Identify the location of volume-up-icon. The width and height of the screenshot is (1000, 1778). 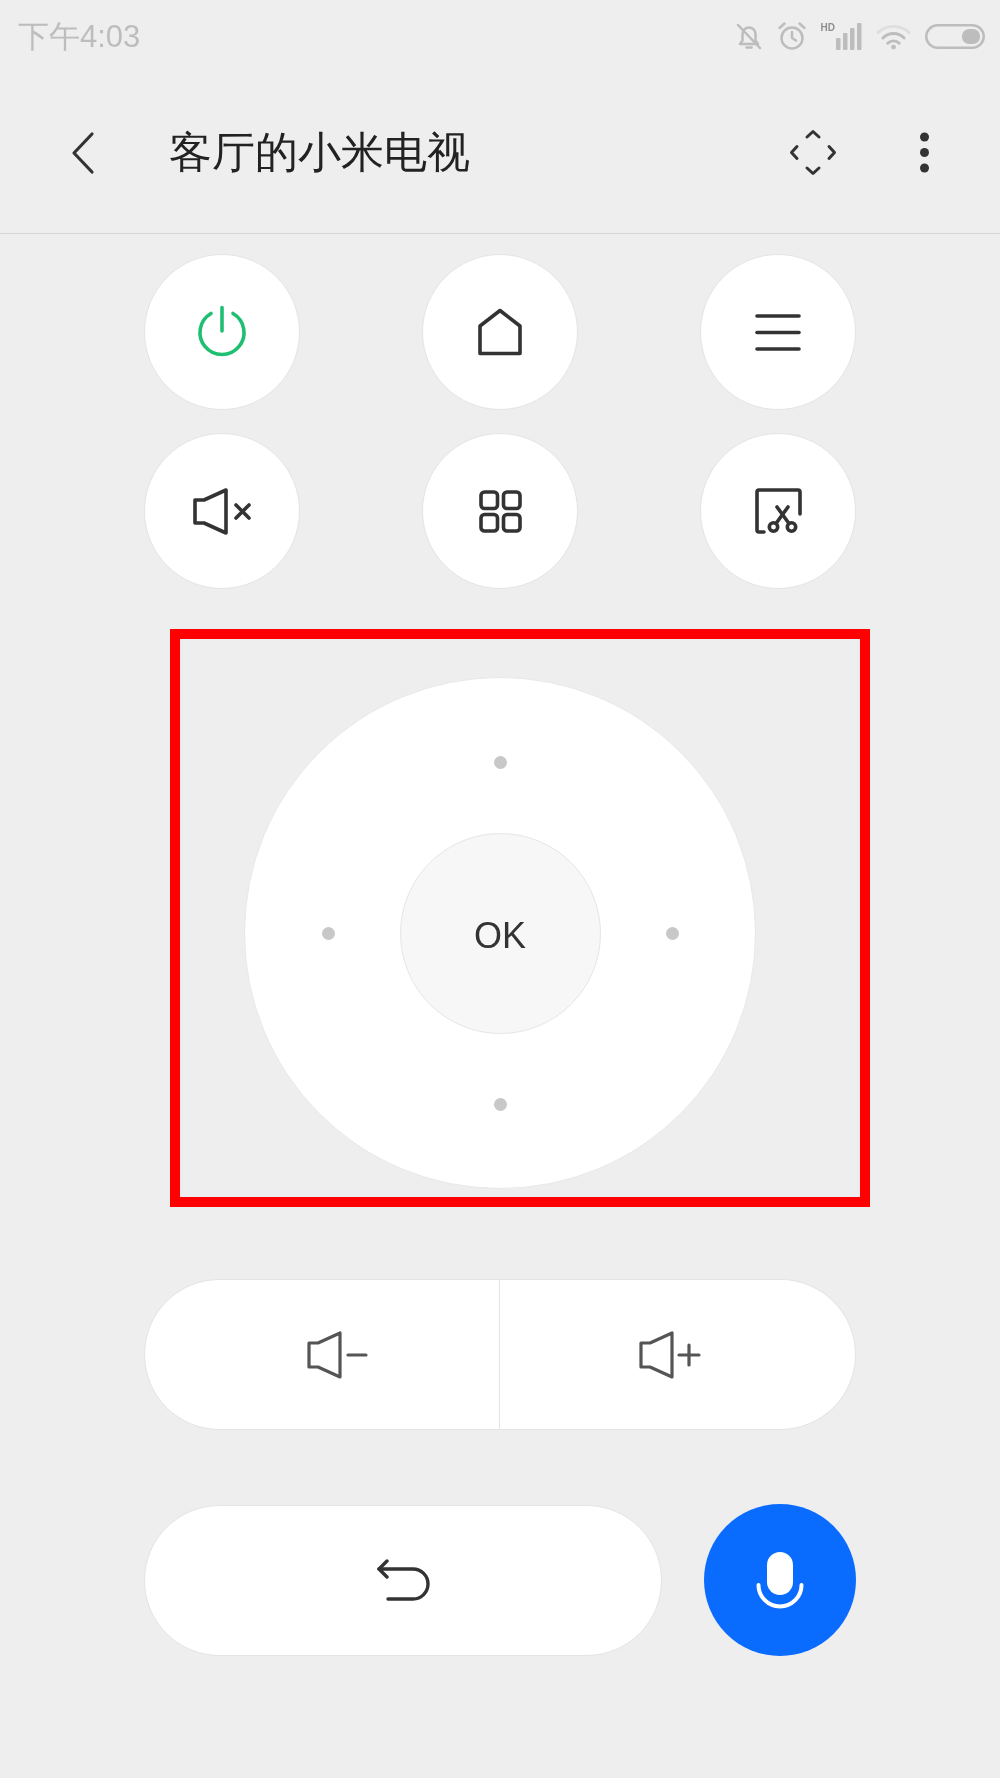
(669, 1354).